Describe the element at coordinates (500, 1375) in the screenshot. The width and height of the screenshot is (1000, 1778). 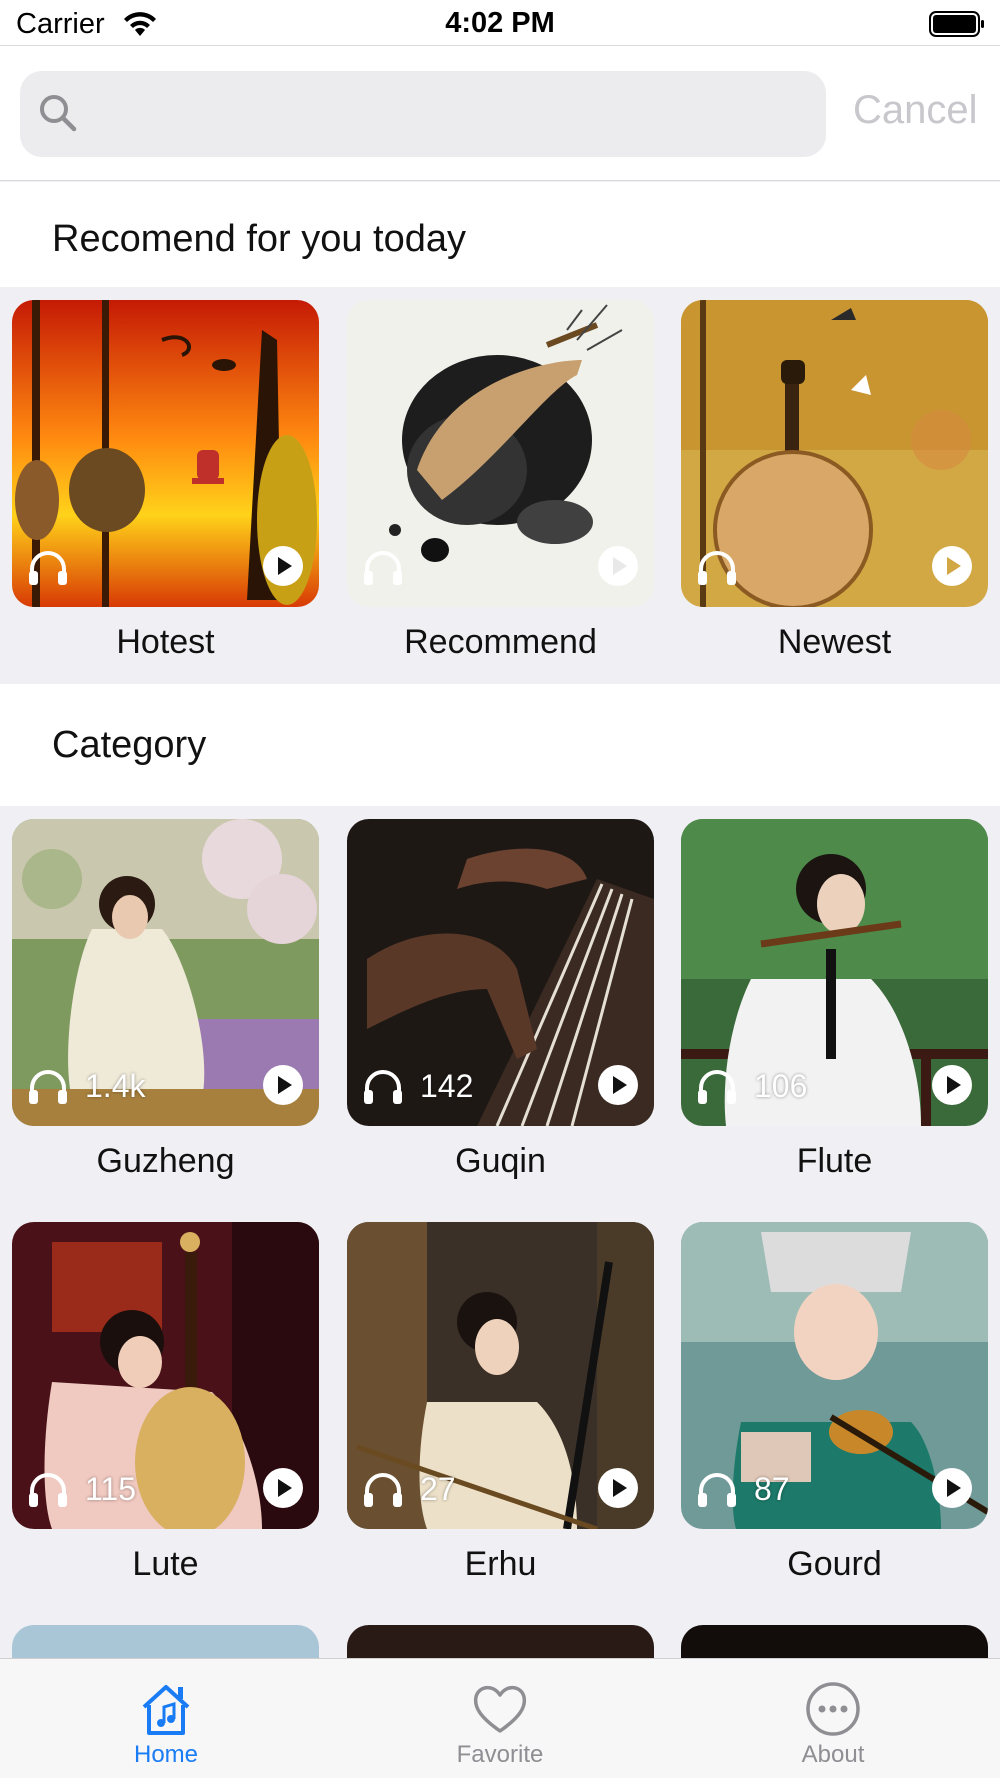
I see `erhu-thumbnail: 27` at that location.